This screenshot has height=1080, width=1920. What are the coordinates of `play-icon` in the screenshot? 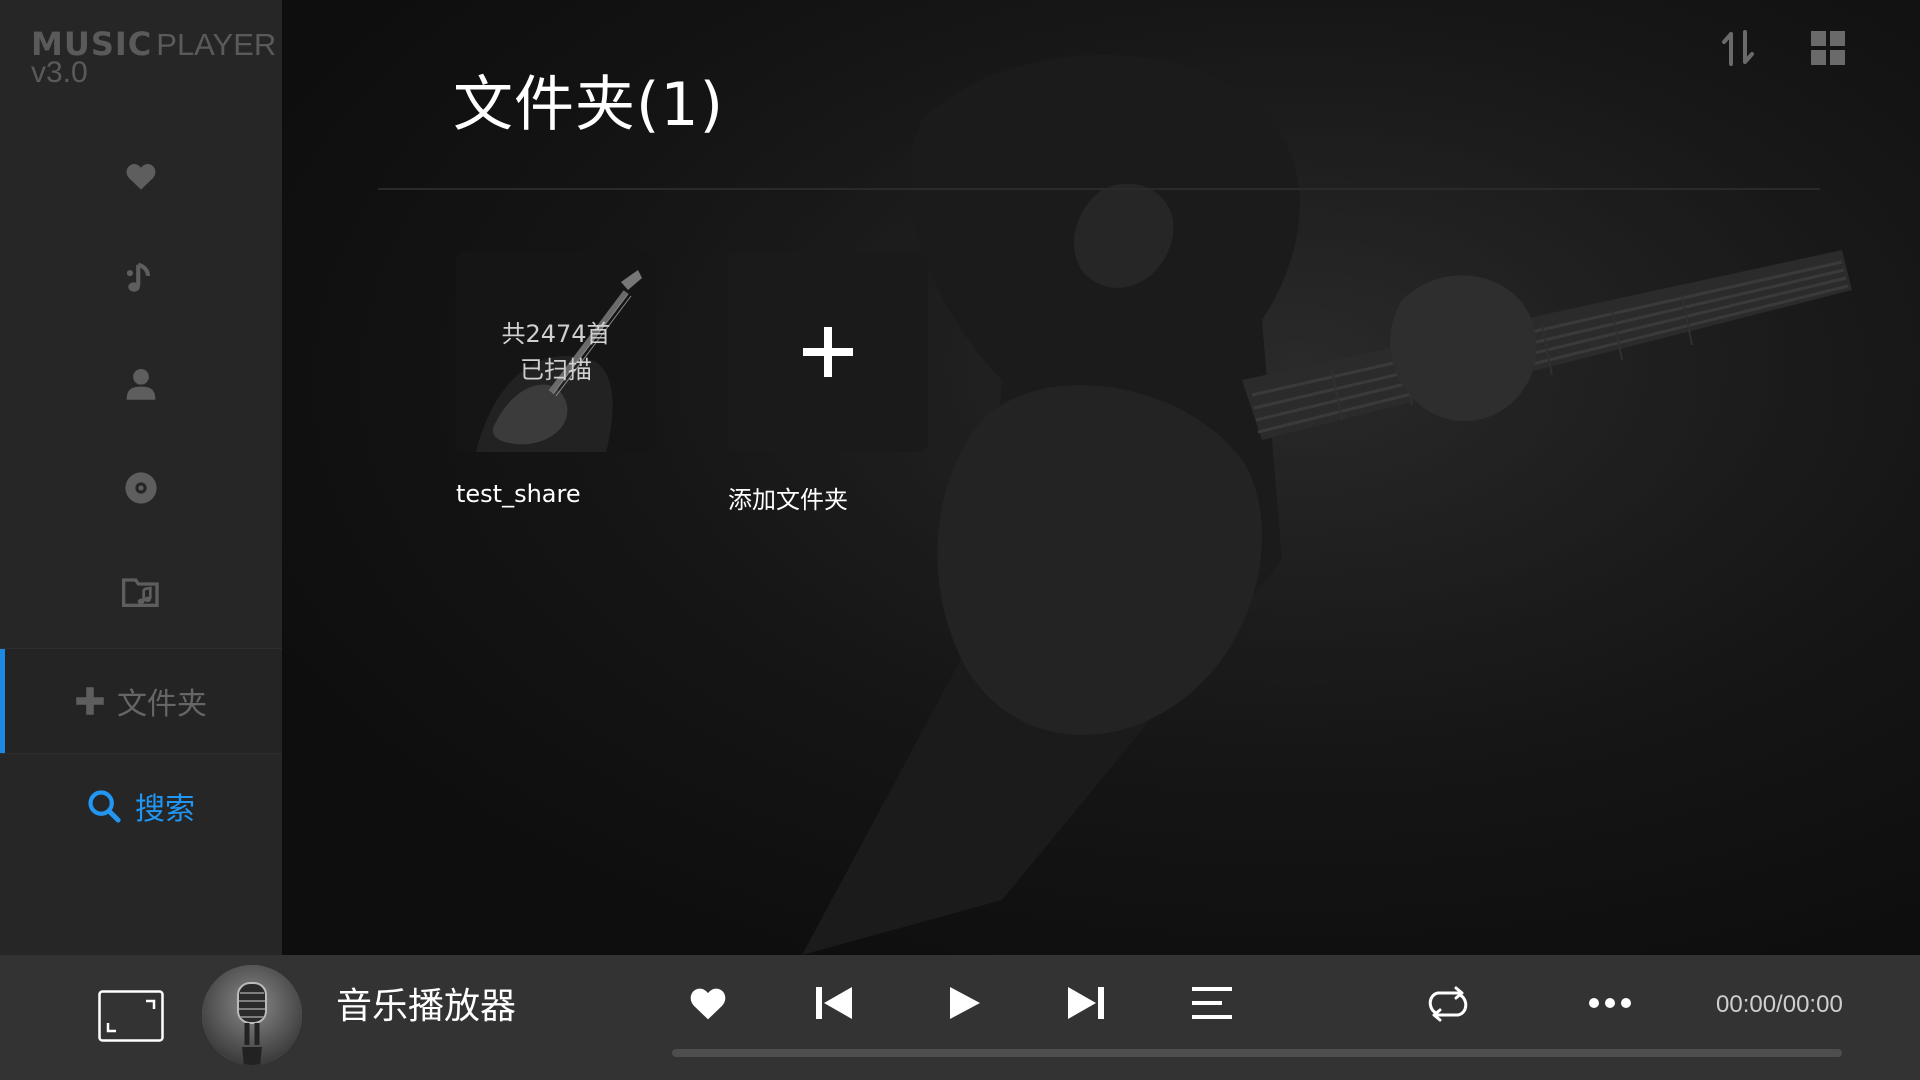 It's located at (964, 1003).